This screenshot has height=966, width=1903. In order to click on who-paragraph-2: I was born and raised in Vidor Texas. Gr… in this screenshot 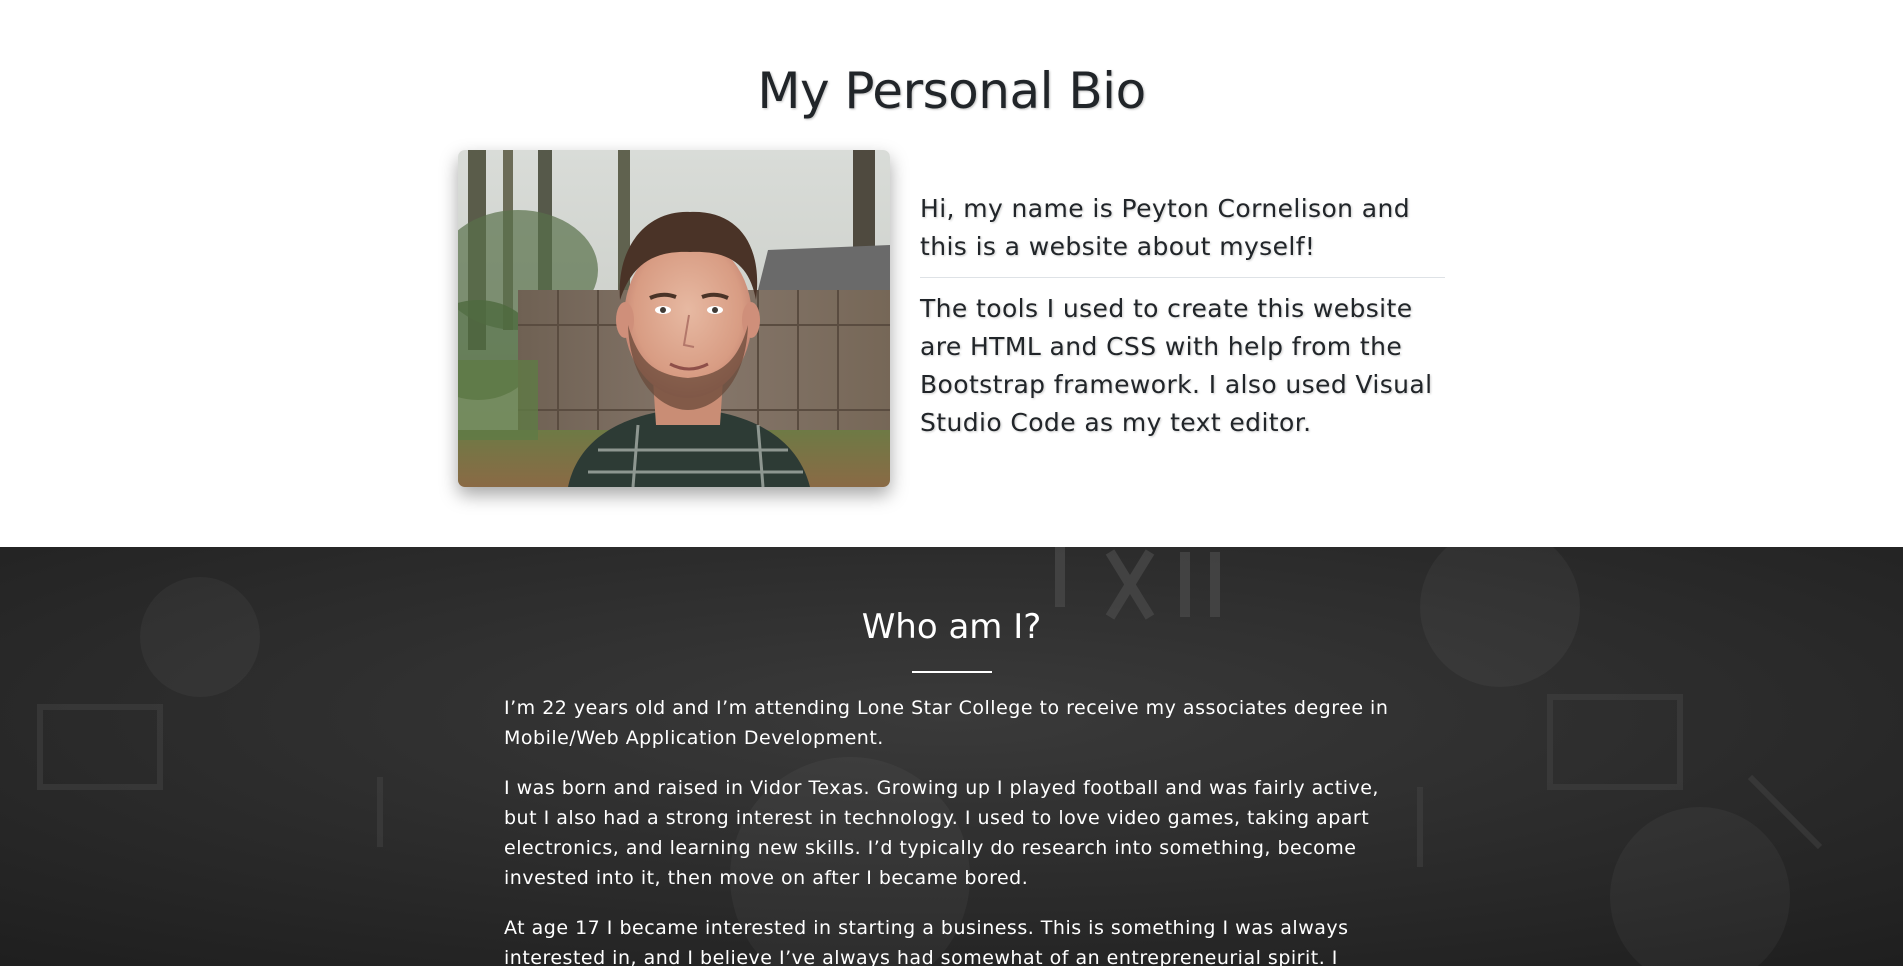, I will do `click(941, 833)`.